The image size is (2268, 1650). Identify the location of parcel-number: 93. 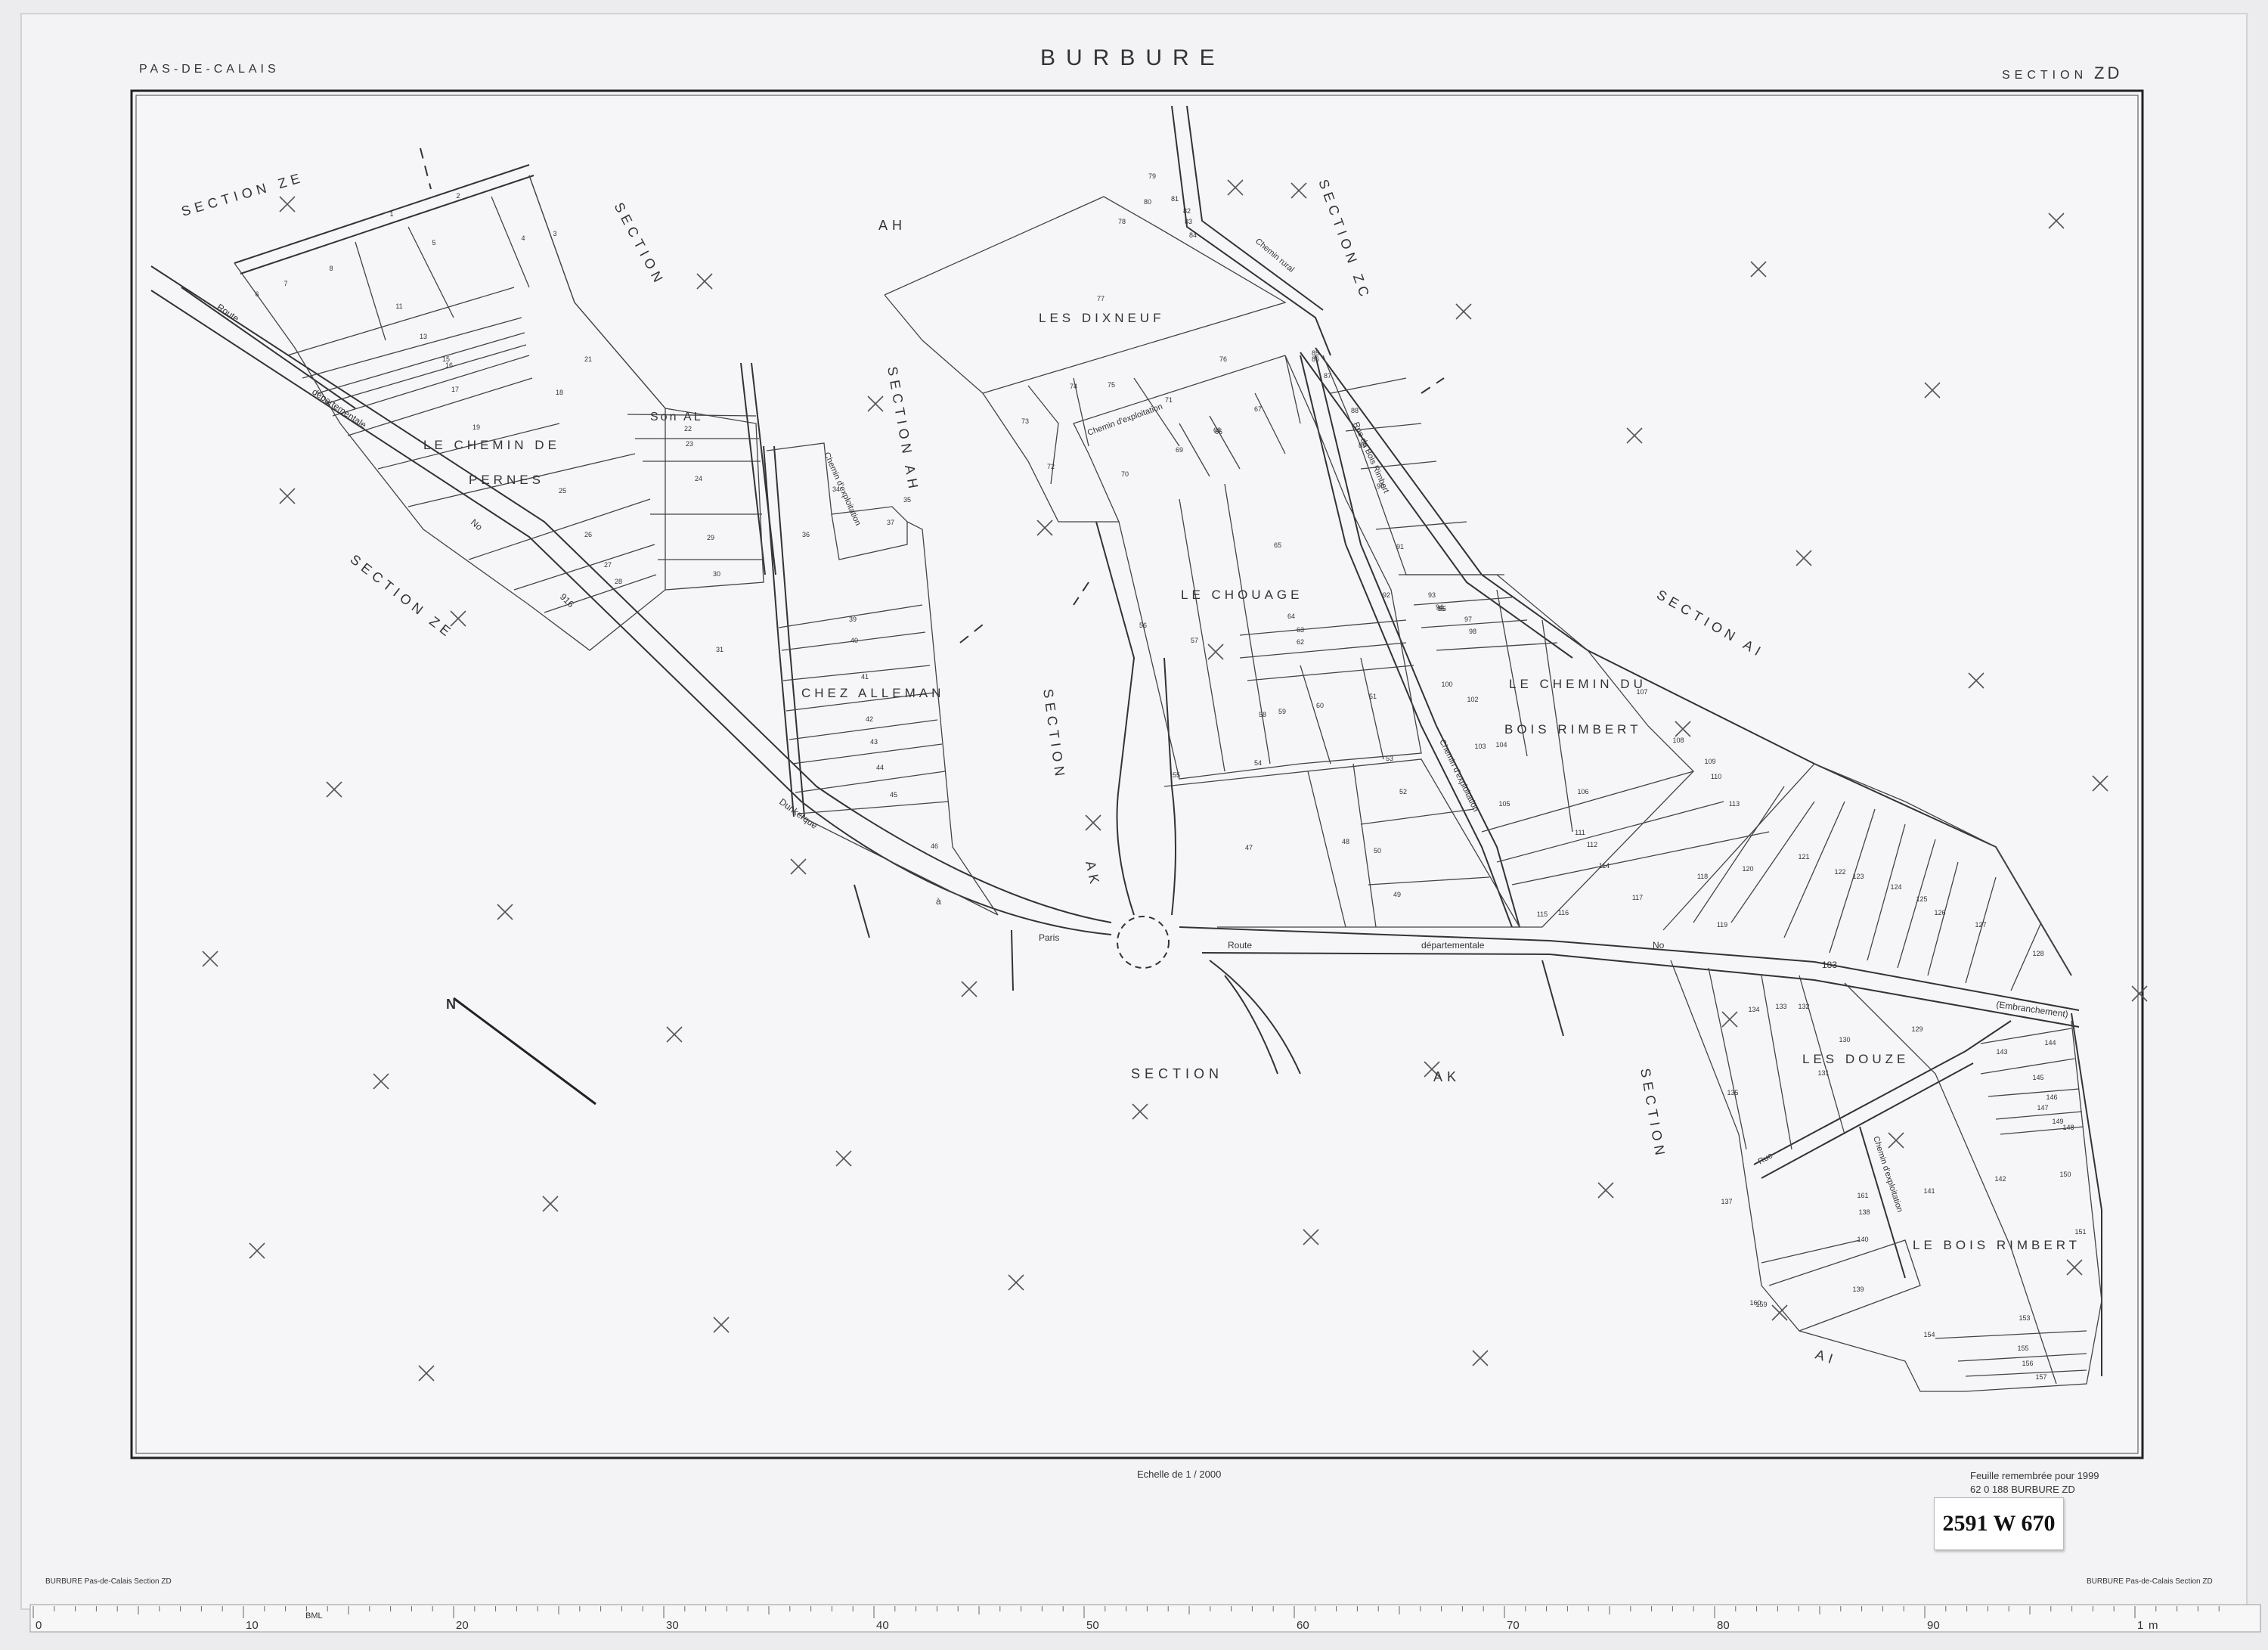
(1432, 595).